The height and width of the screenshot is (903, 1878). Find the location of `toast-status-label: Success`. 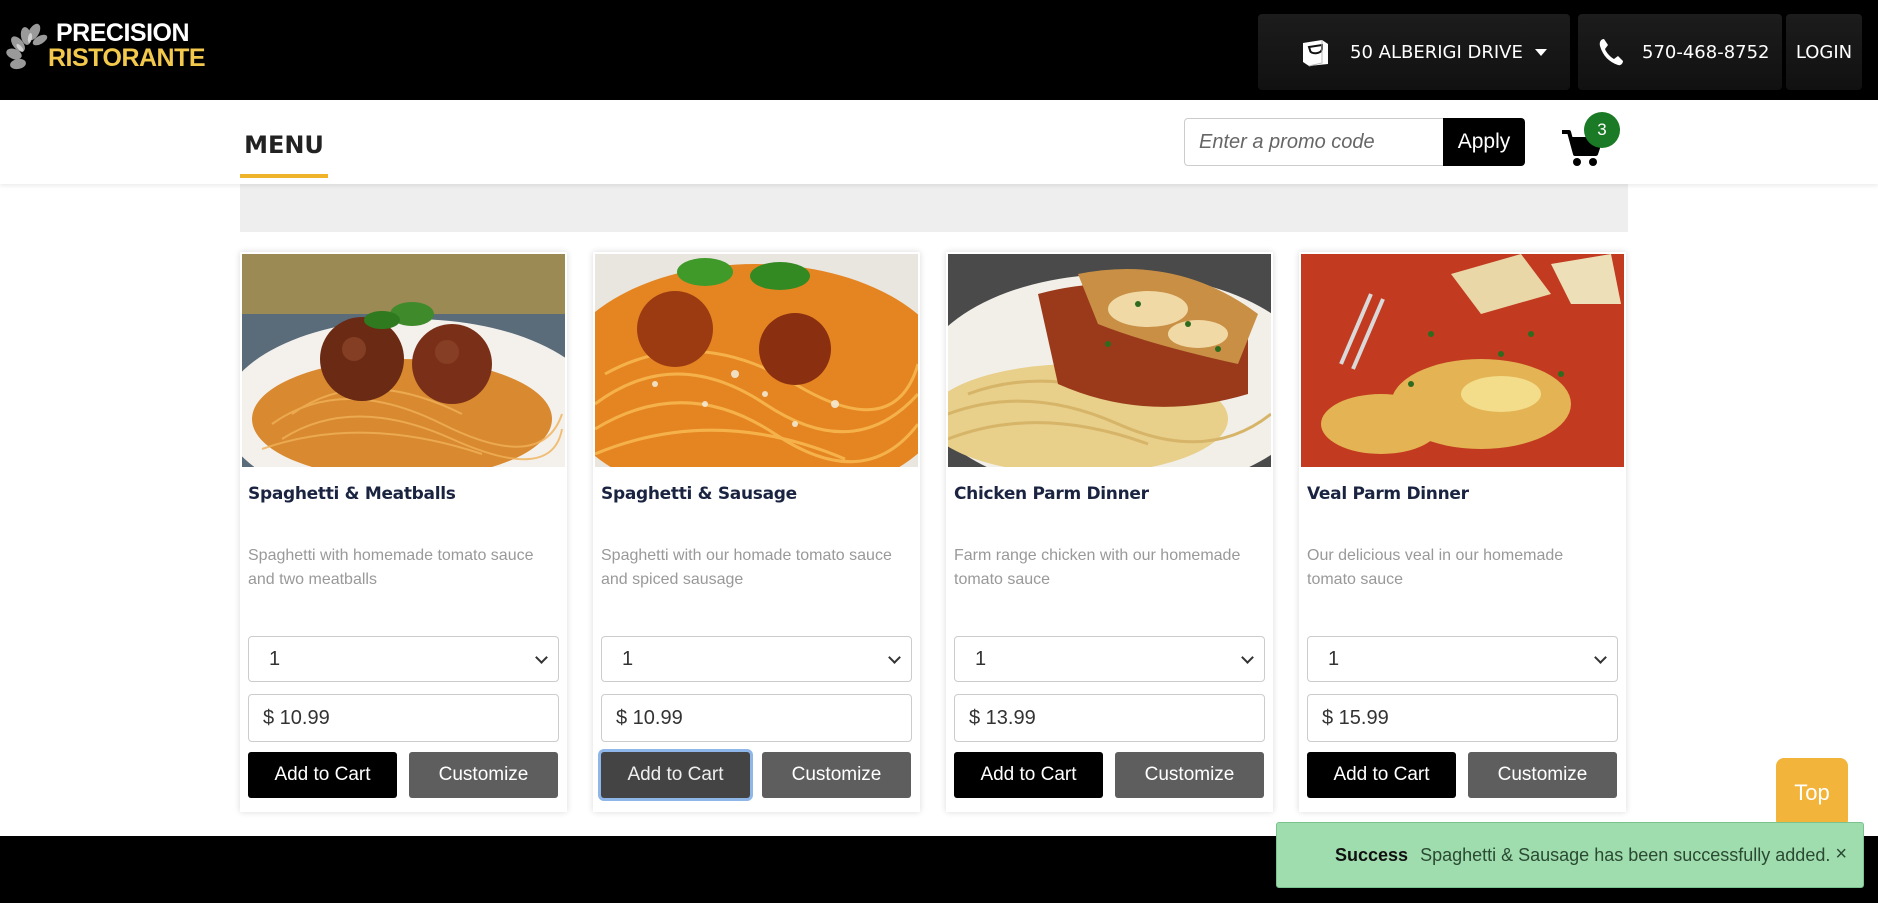

toast-status-label: Success is located at coordinates (1372, 854).